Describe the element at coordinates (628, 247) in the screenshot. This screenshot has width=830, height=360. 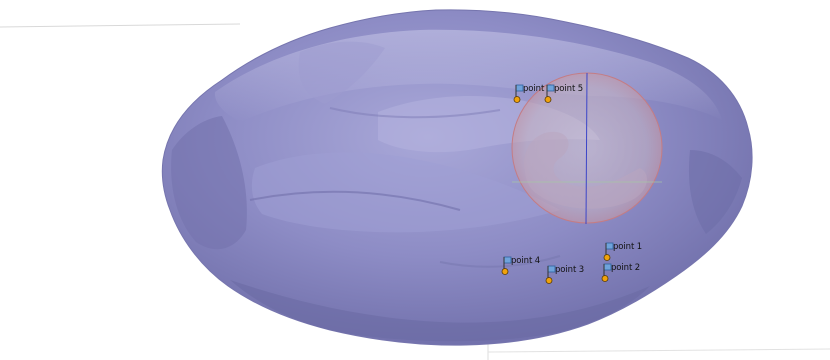
I see `marker-label: point 1` at that location.